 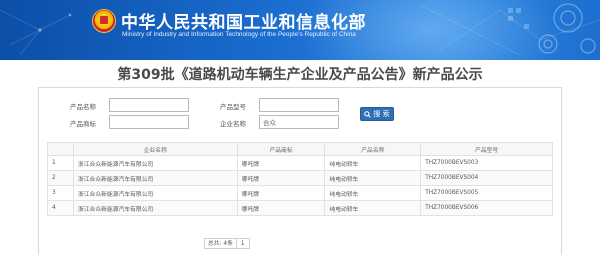 What do you see at coordinates (220, 243) in the screenshot?
I see `pagination-total: 总共: 4条` at bounding box center [220, 243].